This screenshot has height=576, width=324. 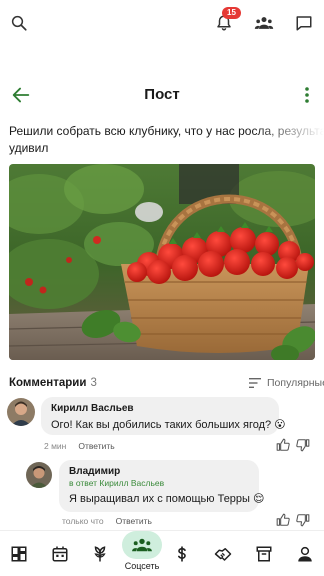 What do you see at coordinates (305, 554) in the screenshot?
I see `profile-icon` at bounding box center [305, 554].